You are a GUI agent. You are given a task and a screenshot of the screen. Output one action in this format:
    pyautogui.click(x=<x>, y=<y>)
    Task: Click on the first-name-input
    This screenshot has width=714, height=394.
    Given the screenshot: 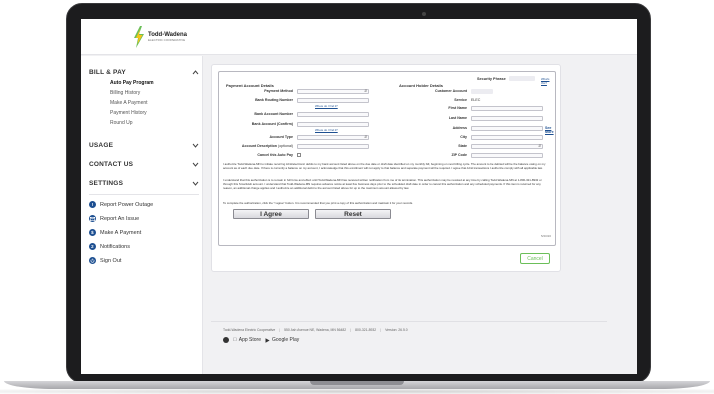 What is the action you would take?
    pyautogui.click(x=507, y=108)
    